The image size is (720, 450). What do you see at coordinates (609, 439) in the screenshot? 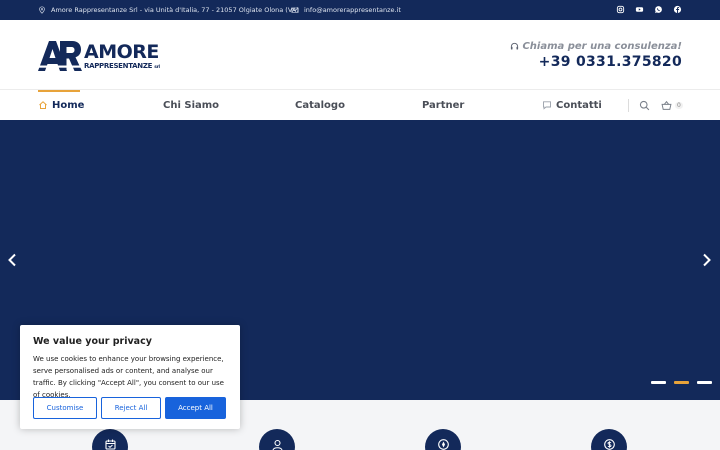
I see `dollar-icon` at bounding box center [609, 439].